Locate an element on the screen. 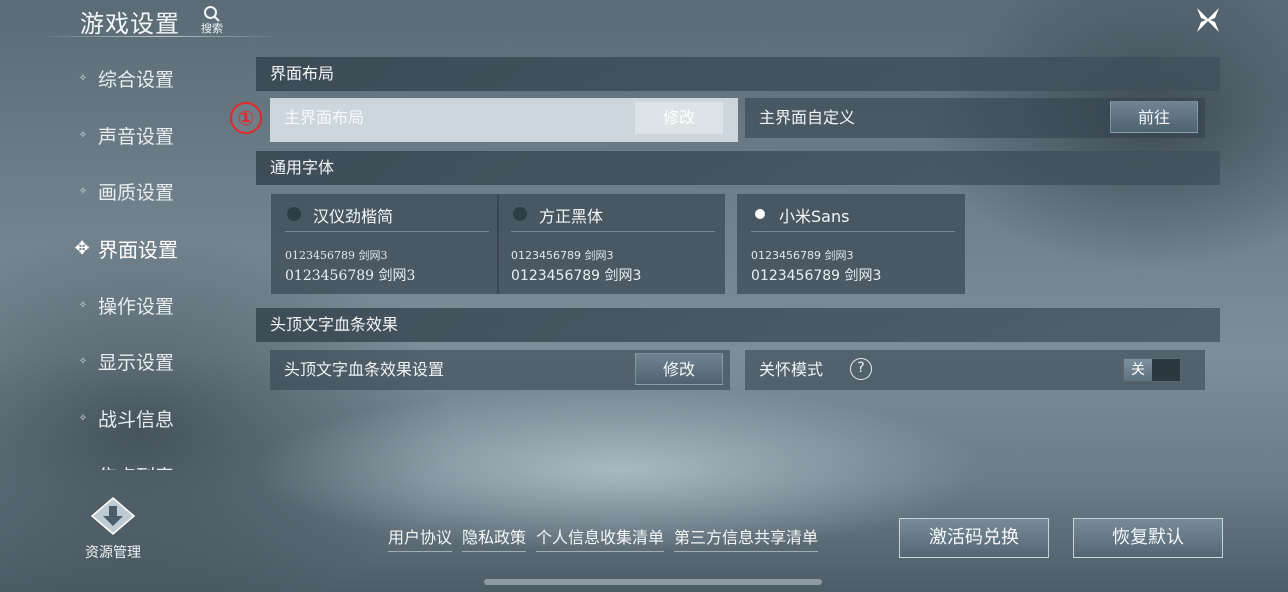 The width and height of the screenshot is (1288, 592). home-indicator is located at coordinates (653, 582).